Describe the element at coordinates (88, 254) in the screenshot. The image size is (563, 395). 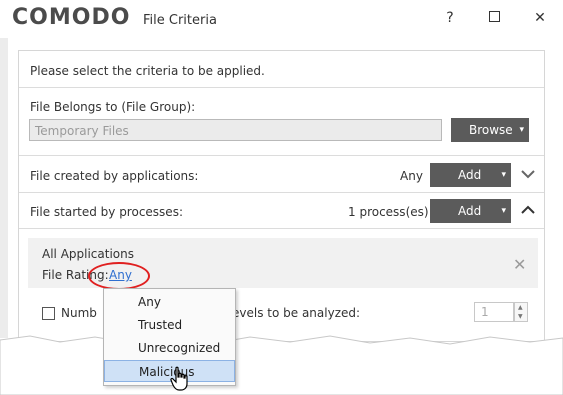
I see `process-name: All Applications` at that location.